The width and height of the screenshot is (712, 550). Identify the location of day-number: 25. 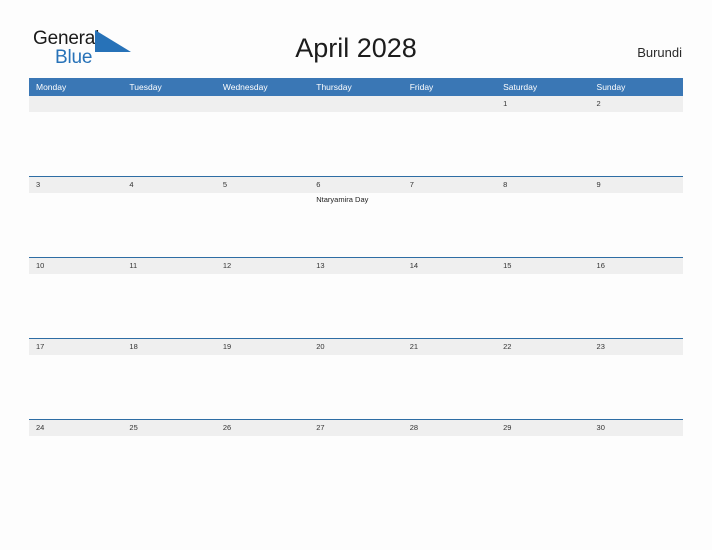
(133, 427).